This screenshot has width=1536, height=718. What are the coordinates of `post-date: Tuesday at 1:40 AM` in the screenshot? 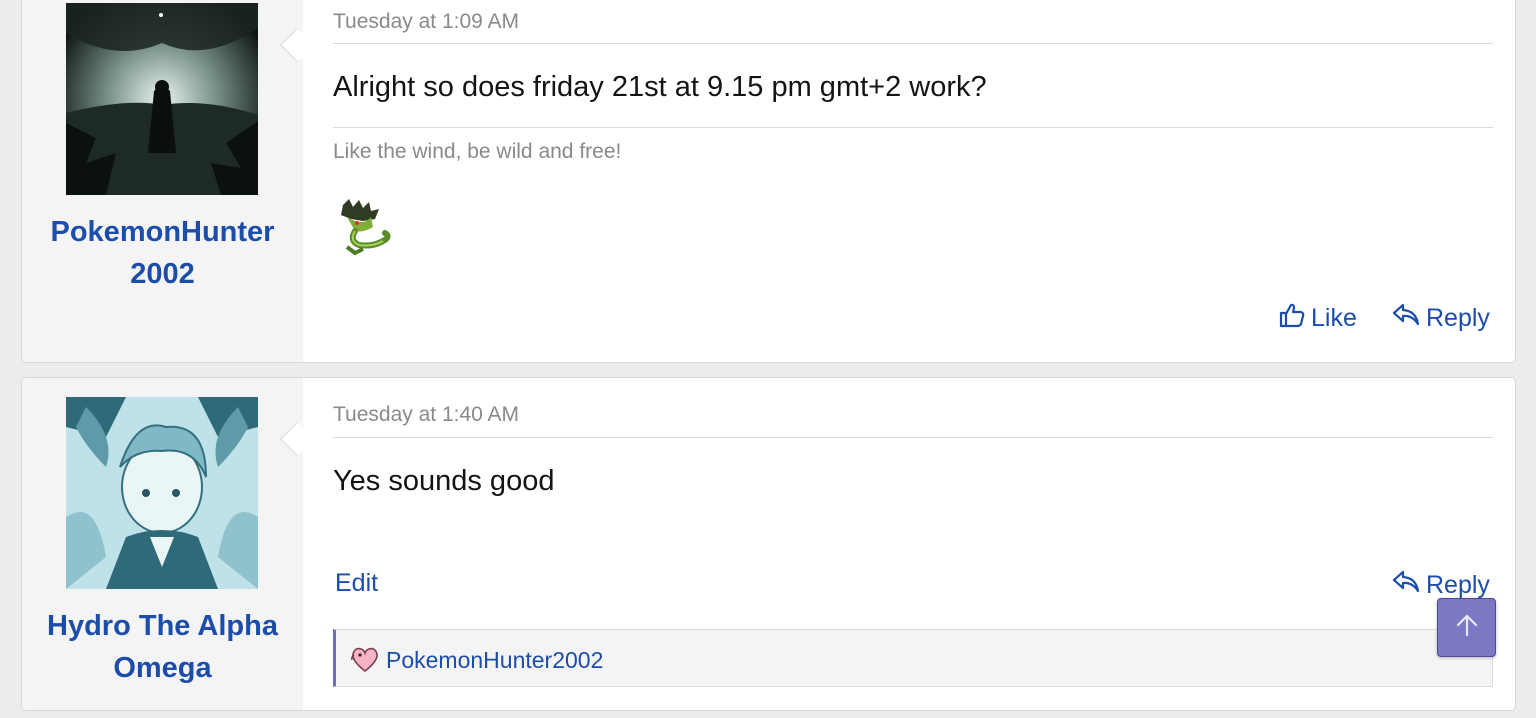 It's located at (426, 415).